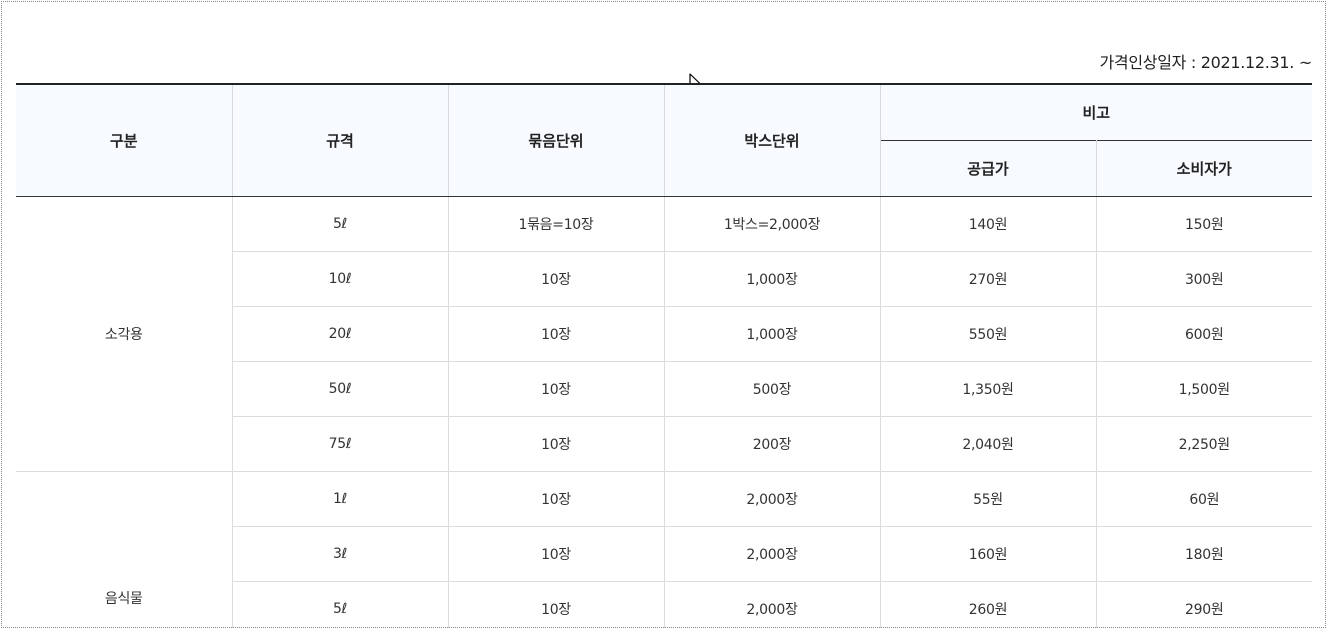 Image resolution: width=1329 pixels, height=631 pixels. Describe the element at coordinates (1203, 224) in the screenshot. I see `consumer-price-cell: 150원` at that location.